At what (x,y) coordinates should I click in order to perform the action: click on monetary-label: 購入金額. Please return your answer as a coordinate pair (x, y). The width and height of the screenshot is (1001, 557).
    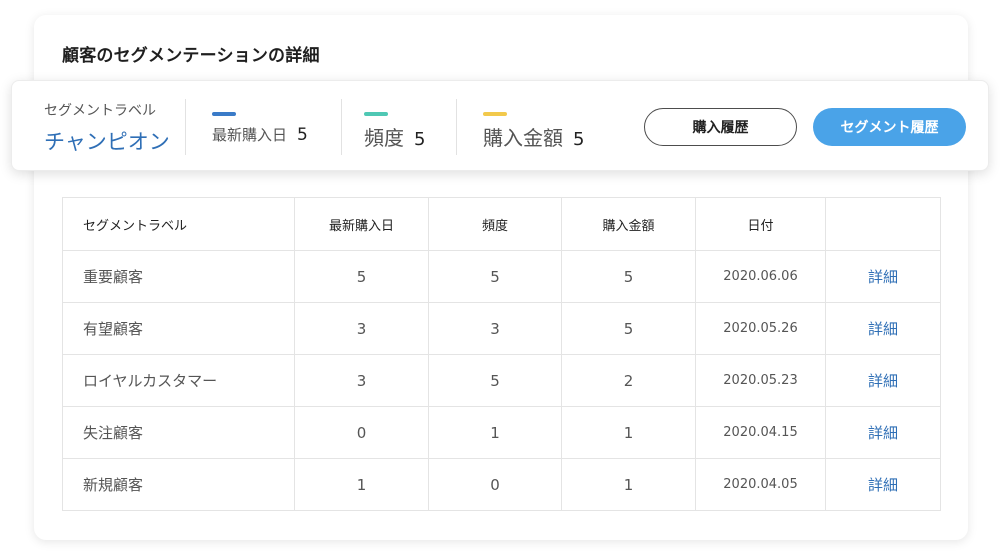
    Looking at the image, I should click on (523, 138).